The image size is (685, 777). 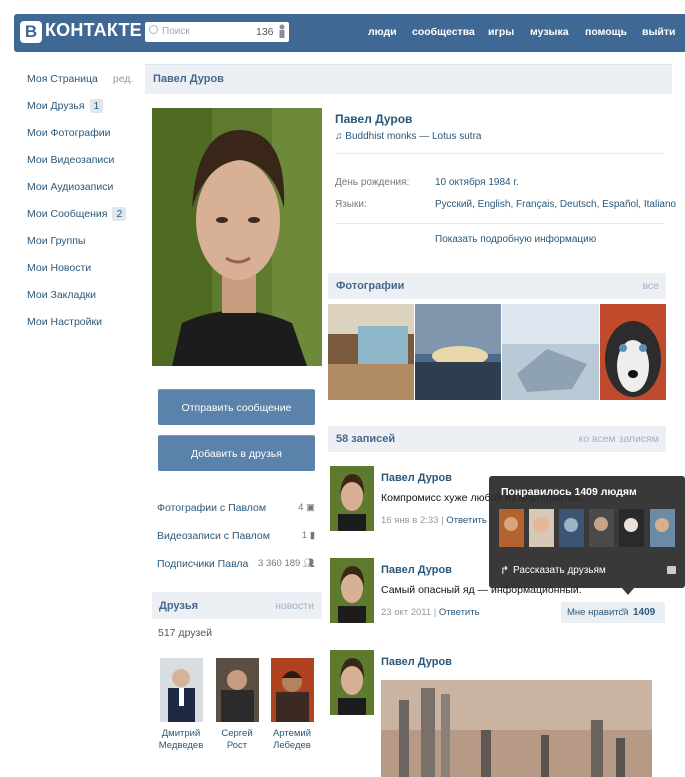 What do you see at coordinates (181, 734) in the screenshot?
I see `friend-first-name: Дмитрий` at bounding box center [181, 734].